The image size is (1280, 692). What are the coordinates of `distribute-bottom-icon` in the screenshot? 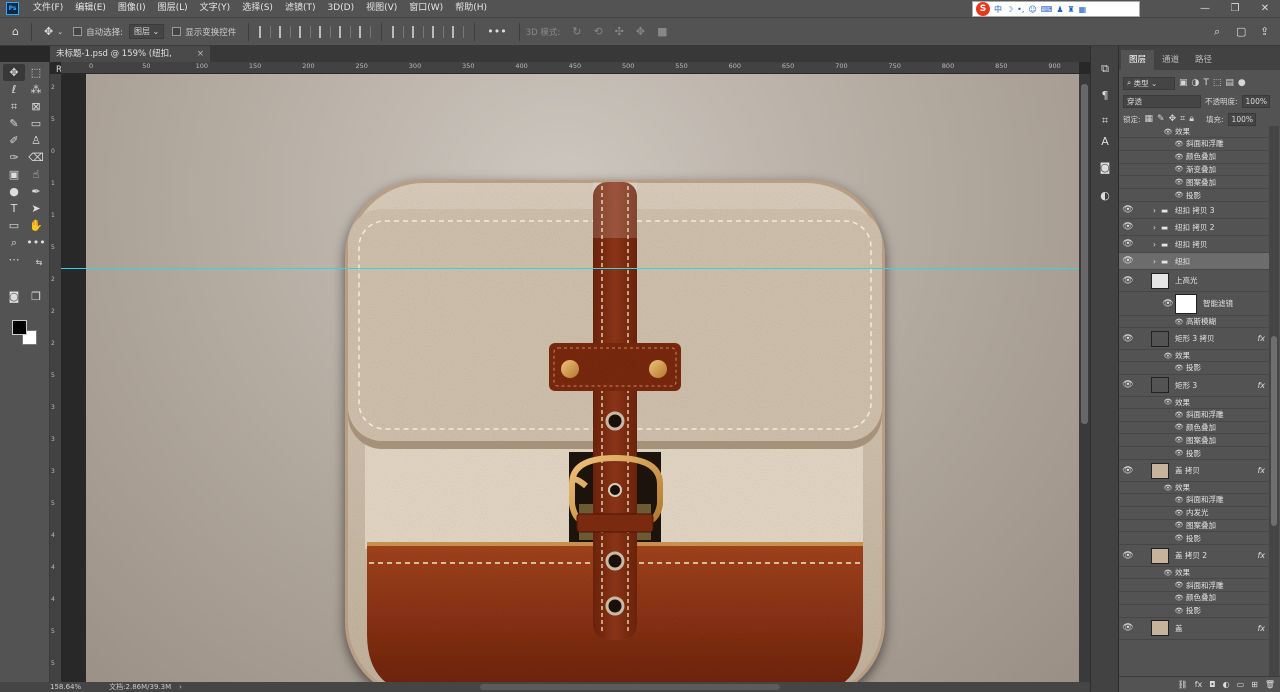 It's located at (438, 31).